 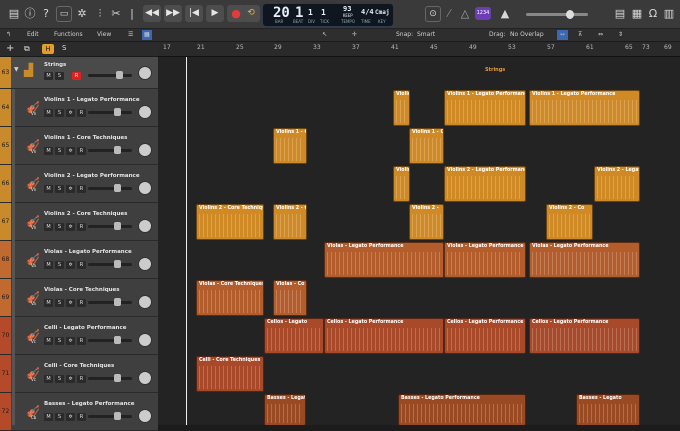 I want to click on region-v2ct: Violins 2 - C, so click(x=290, y=222).